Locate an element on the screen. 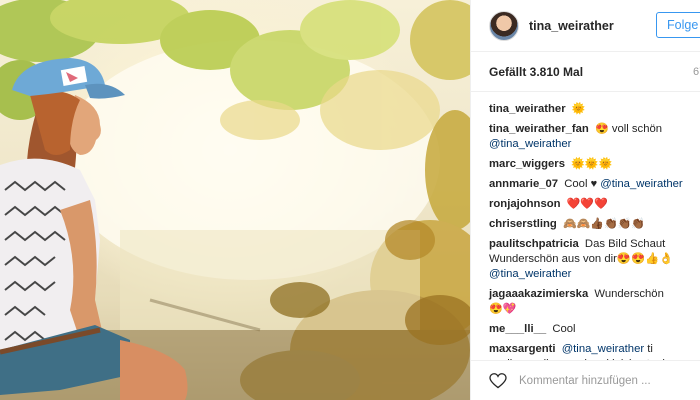 This screenshot has width=700, height=400. comment-text: voll schön is located at coordinates (637, 129).